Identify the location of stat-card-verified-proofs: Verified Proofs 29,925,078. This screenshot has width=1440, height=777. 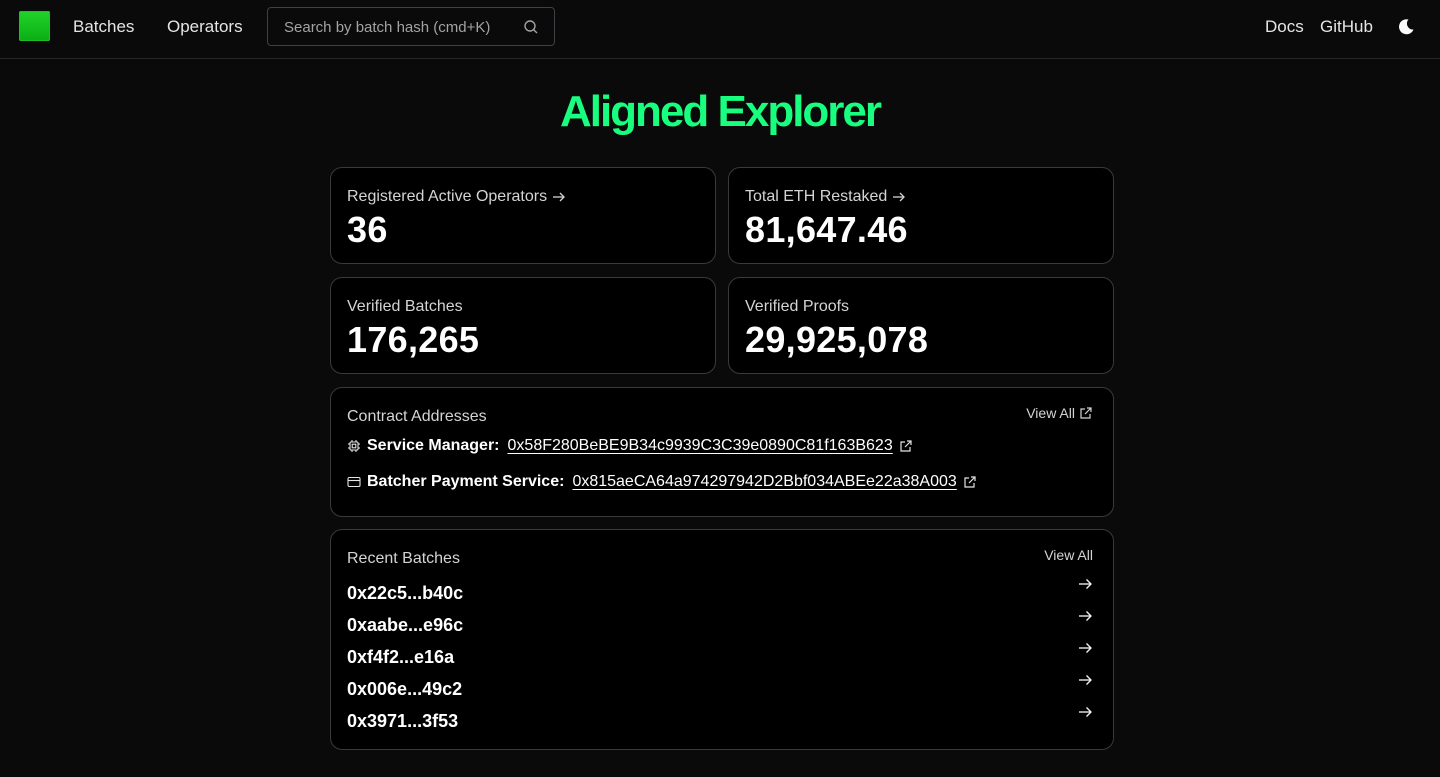
(921, 325).